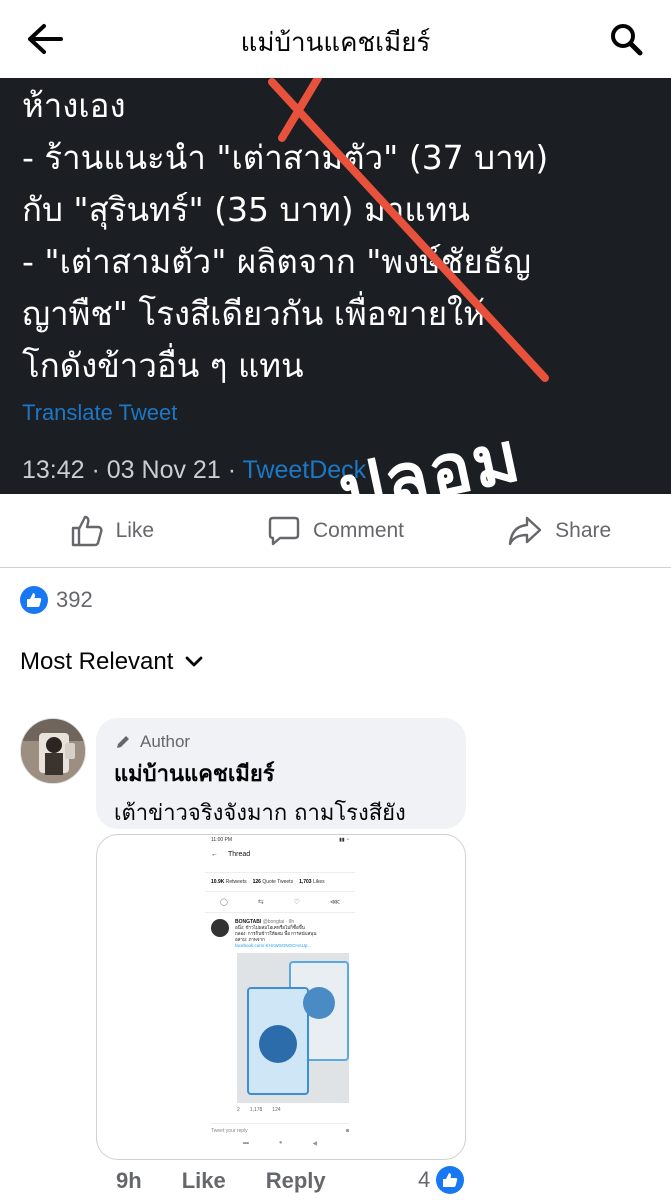 This screenshot has width=671, height=1200. What do you see at coordinates (335, 42) in the screenshot?
I see `page-title: แม่บ้านแคชเมียร์` at bounding box center [335, 42].